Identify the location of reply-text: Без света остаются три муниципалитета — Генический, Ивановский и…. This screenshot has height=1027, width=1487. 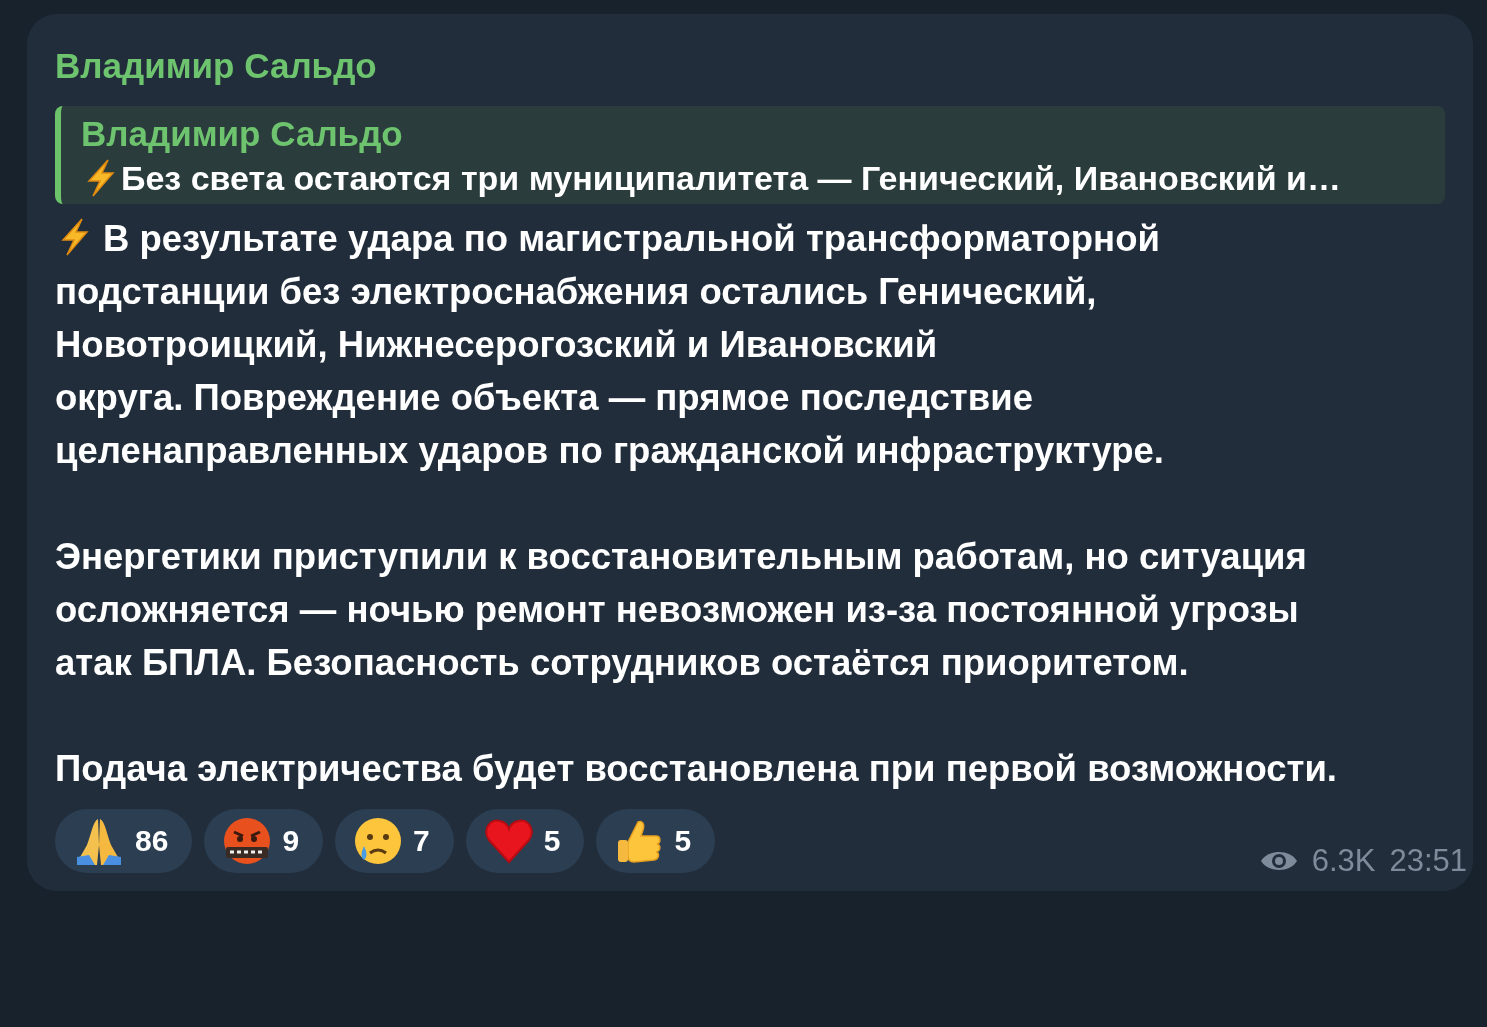
(731, 178).